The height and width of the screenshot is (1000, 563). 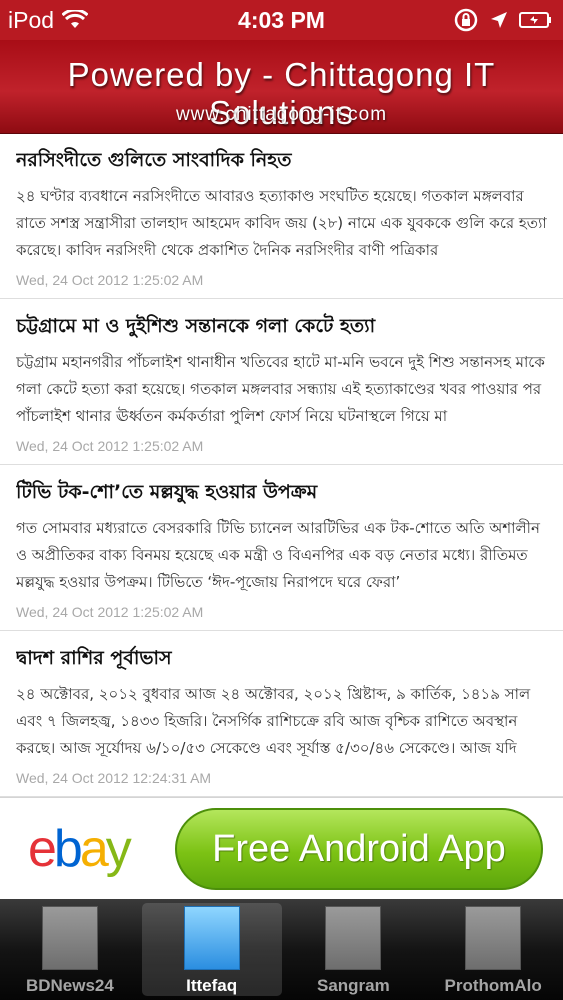 I want to click on news-title: নরসিংদীতে গুলিতে সাংবাদিক নিহত, so click(x=154, y=160).